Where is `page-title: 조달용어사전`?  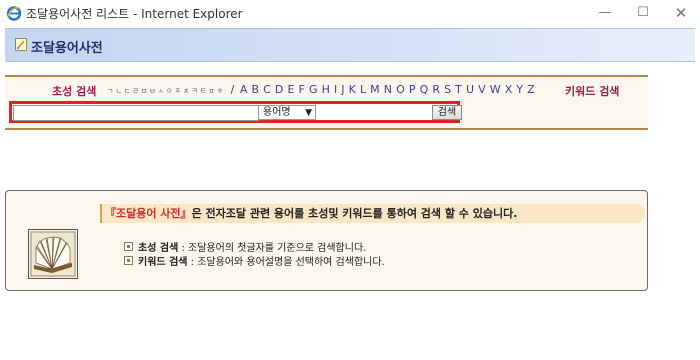 page-title: 조달용어사전 is located at coordinates (67, 48).